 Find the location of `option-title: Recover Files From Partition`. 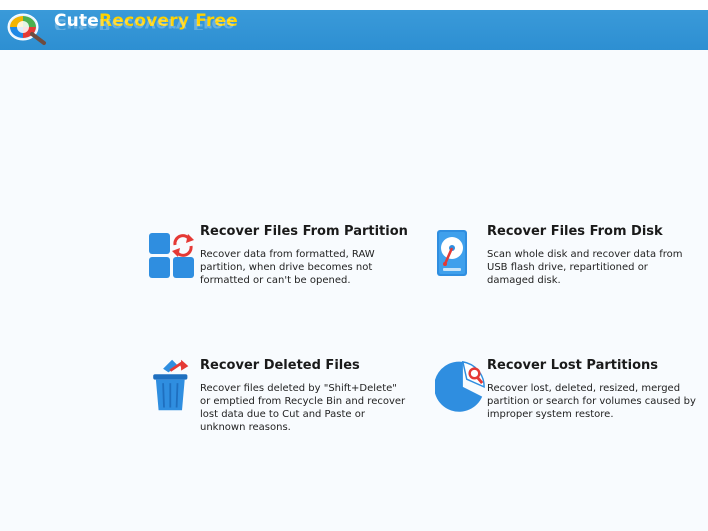

option-title: Recover Files From Partition is located at coordinates (304, 231).